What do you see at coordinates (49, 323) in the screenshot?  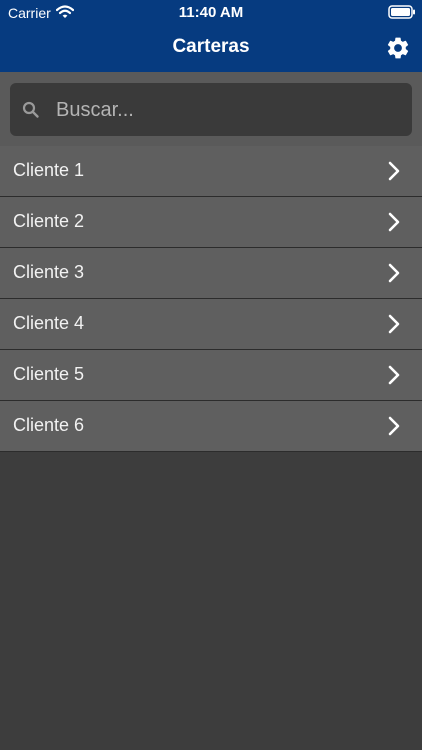 I see `list-item-label: Cliente 4` at bounding box center [49, 323].